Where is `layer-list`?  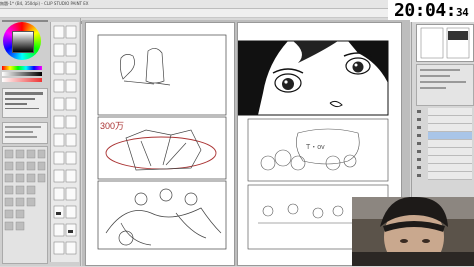
layer-list is located at coordinates (443, 150).